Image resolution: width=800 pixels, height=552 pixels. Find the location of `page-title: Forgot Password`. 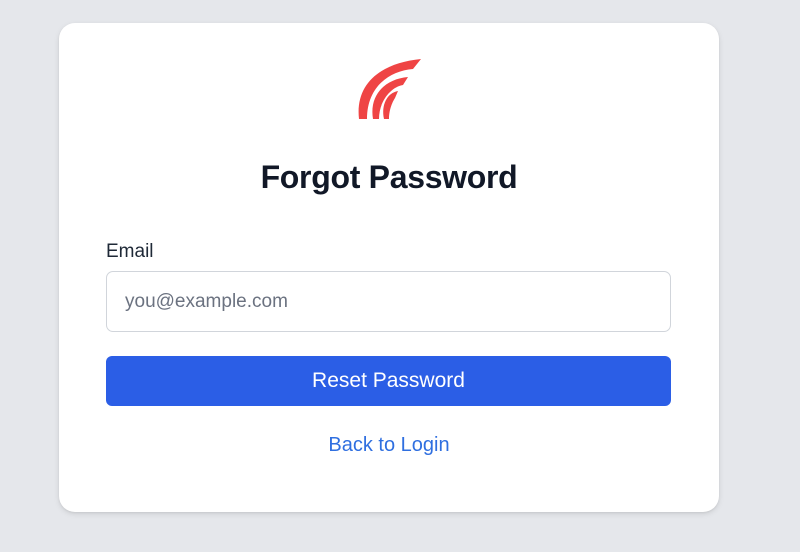

page-title: Forgot Password is located at coordinates (389, 177).